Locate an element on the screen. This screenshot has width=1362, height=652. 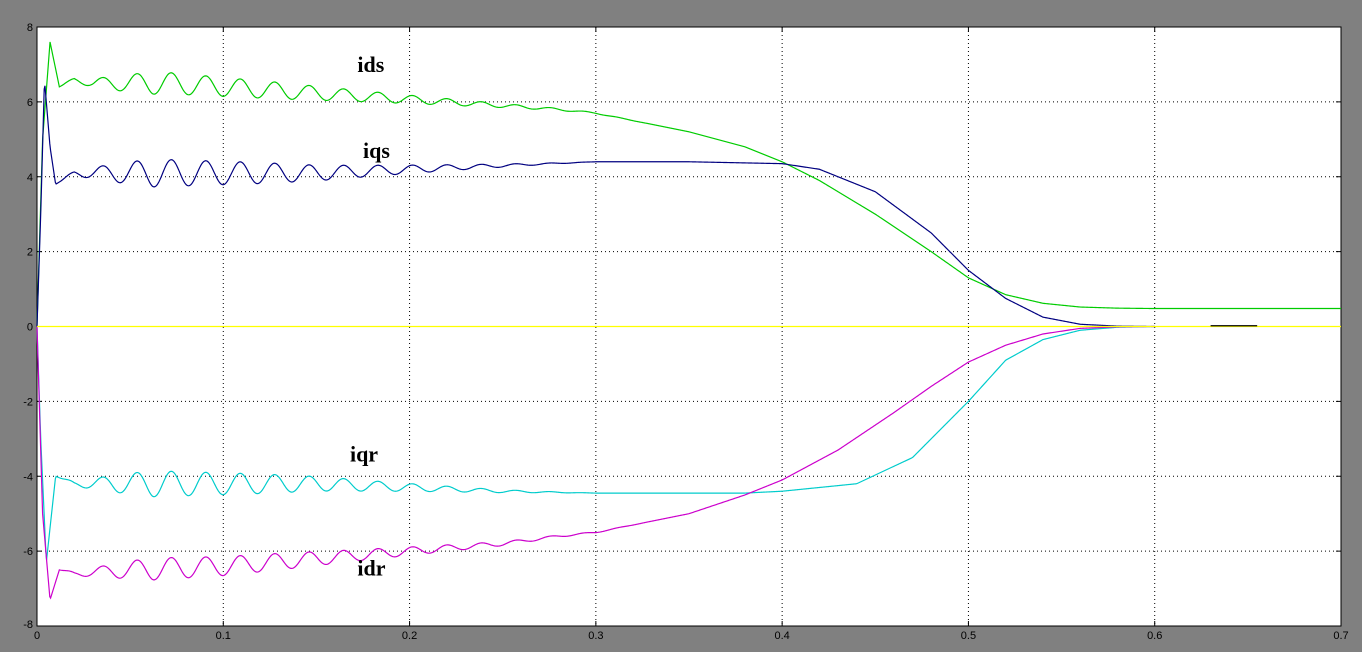
x-tick-label: 0.1 is located at coordinates (223, 636).